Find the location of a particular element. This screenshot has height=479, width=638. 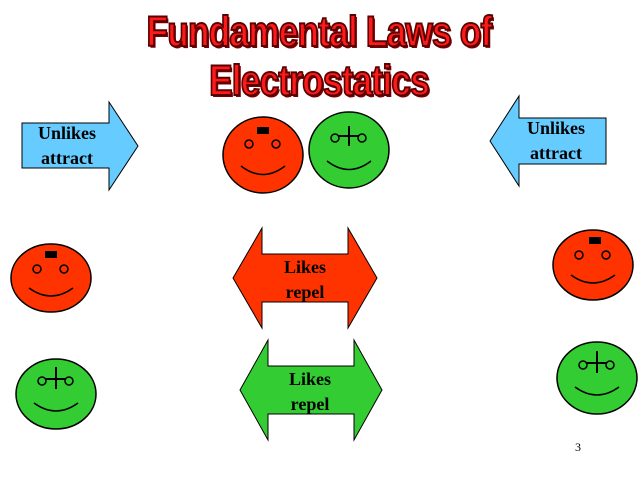

likes-green-line2: repel is located at coordinates (310, 404).